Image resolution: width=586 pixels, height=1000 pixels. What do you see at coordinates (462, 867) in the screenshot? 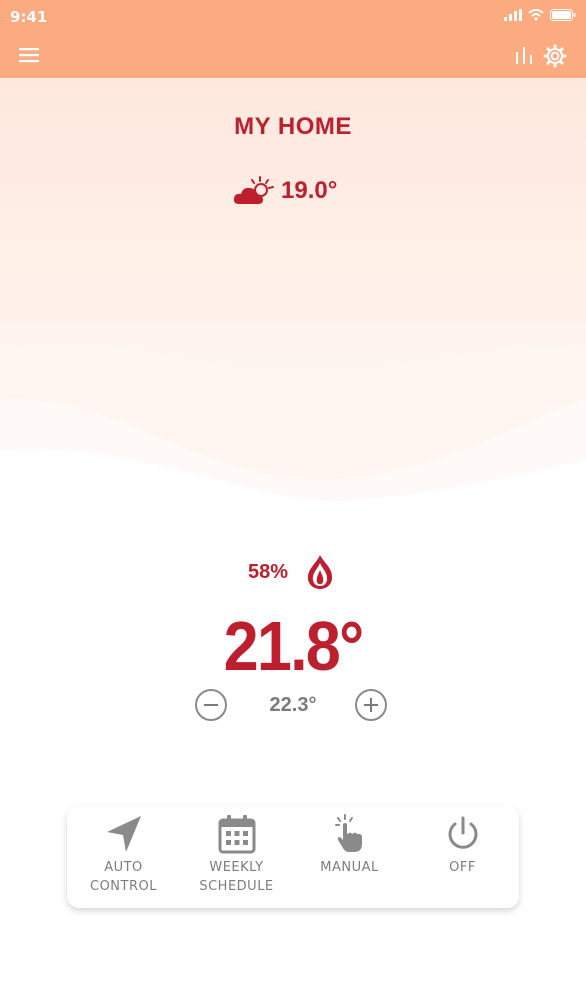
I see `mode-label: OFF` at bounding box center [462, 867].